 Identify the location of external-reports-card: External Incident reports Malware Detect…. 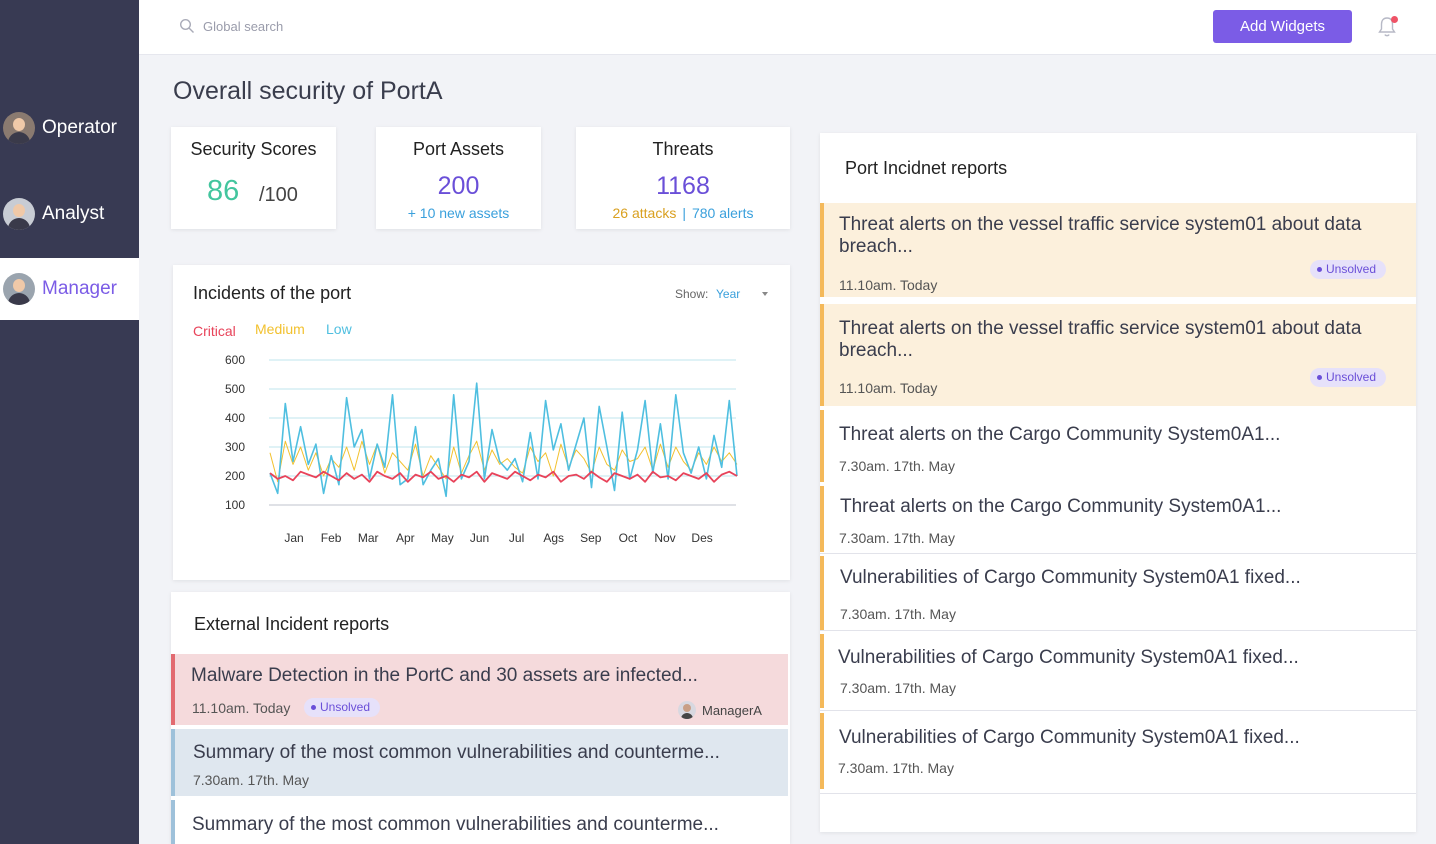
(480, 718).